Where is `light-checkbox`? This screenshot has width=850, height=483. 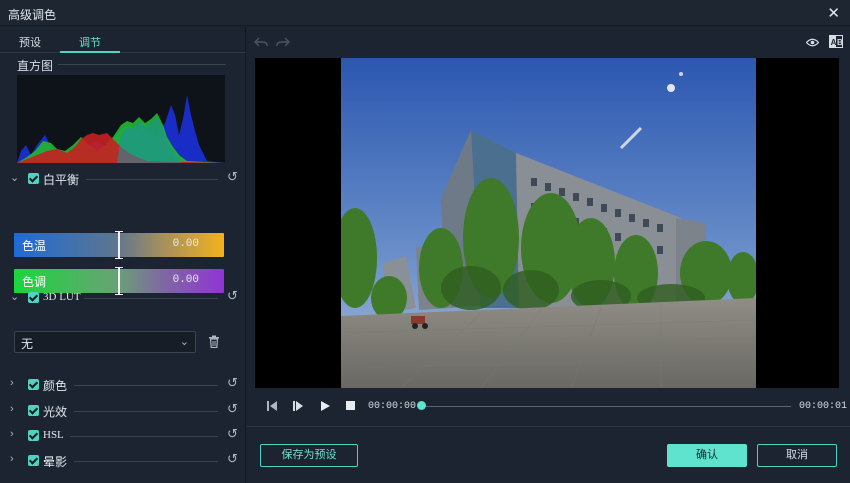
light-checkbox is located at coordinates (33, 410).